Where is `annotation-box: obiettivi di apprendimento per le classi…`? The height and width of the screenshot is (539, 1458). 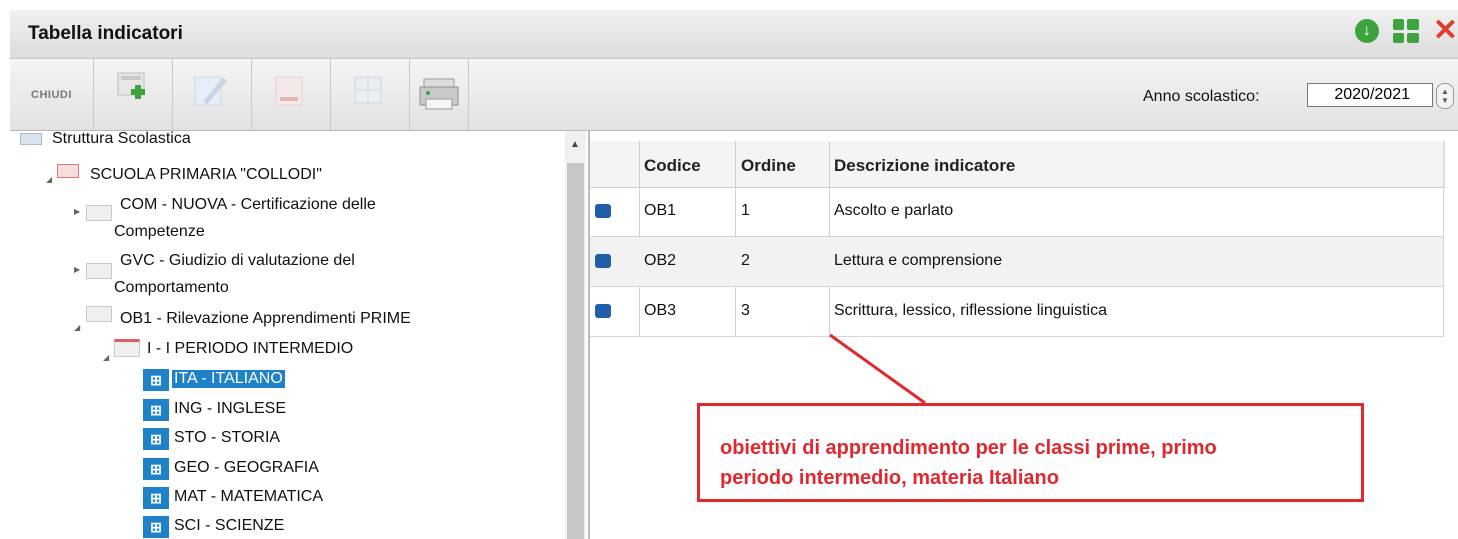
annotation-box: obiettivi di apprendimento per le classi… is located at coordinates (1030, 452).